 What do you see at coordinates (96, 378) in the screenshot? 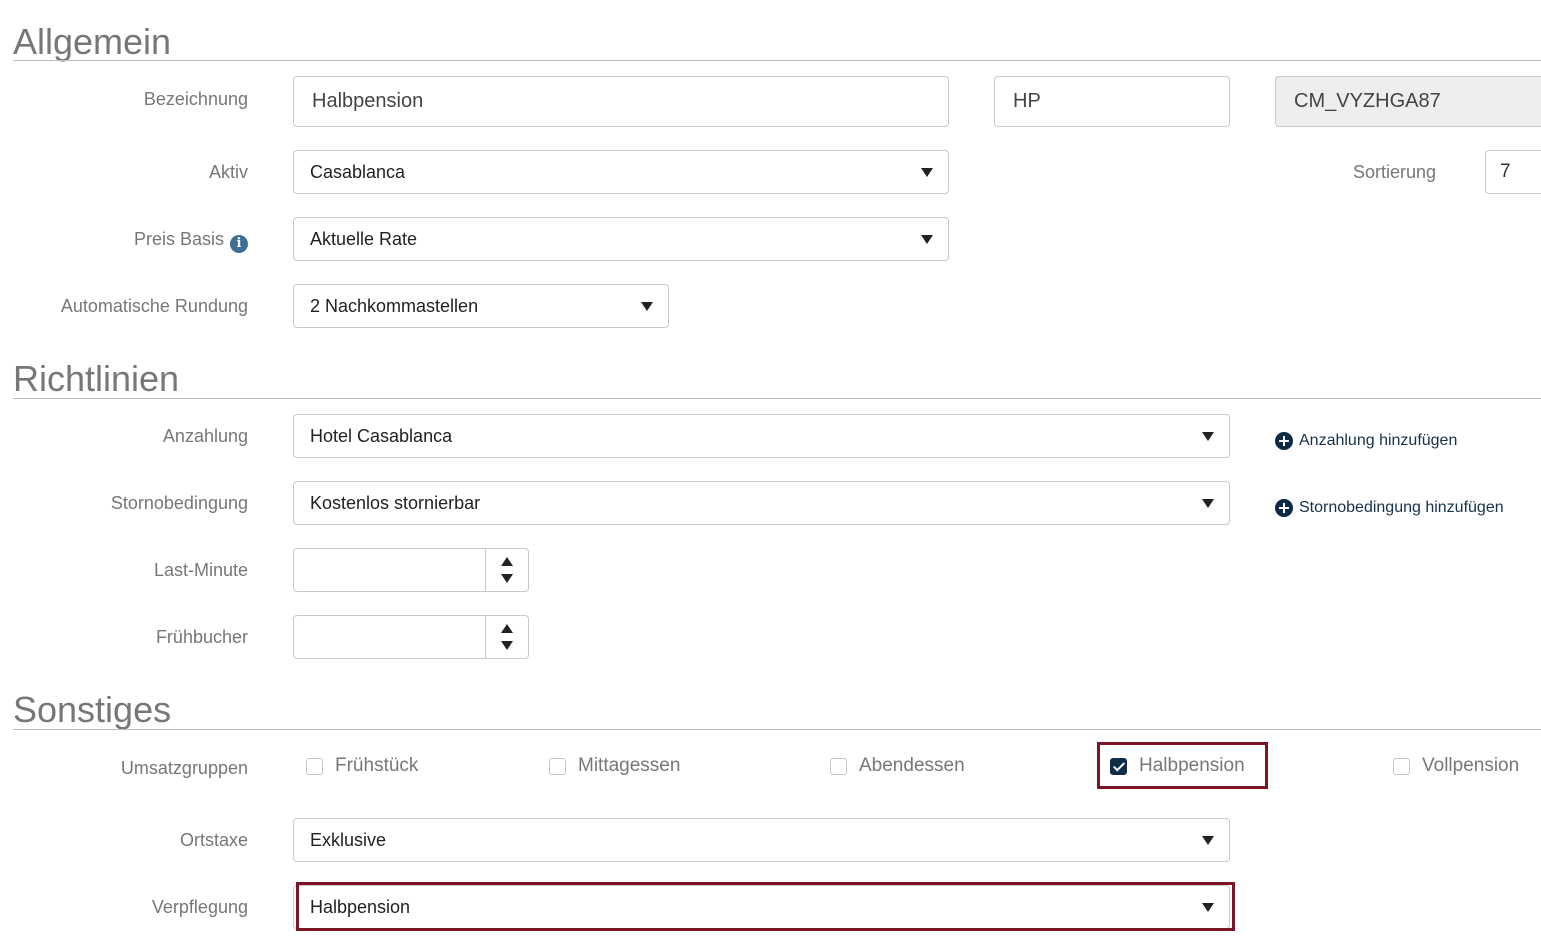
I see `section-title-richtlinien: Richtlinien` at bounding box center [96, 378].